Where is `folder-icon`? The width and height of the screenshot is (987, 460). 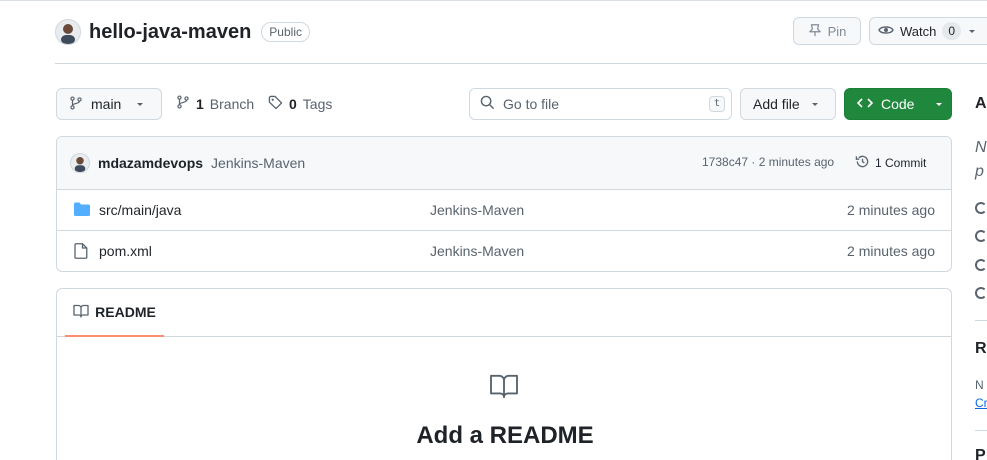 folder-icon is located at coordinates (82, 210).